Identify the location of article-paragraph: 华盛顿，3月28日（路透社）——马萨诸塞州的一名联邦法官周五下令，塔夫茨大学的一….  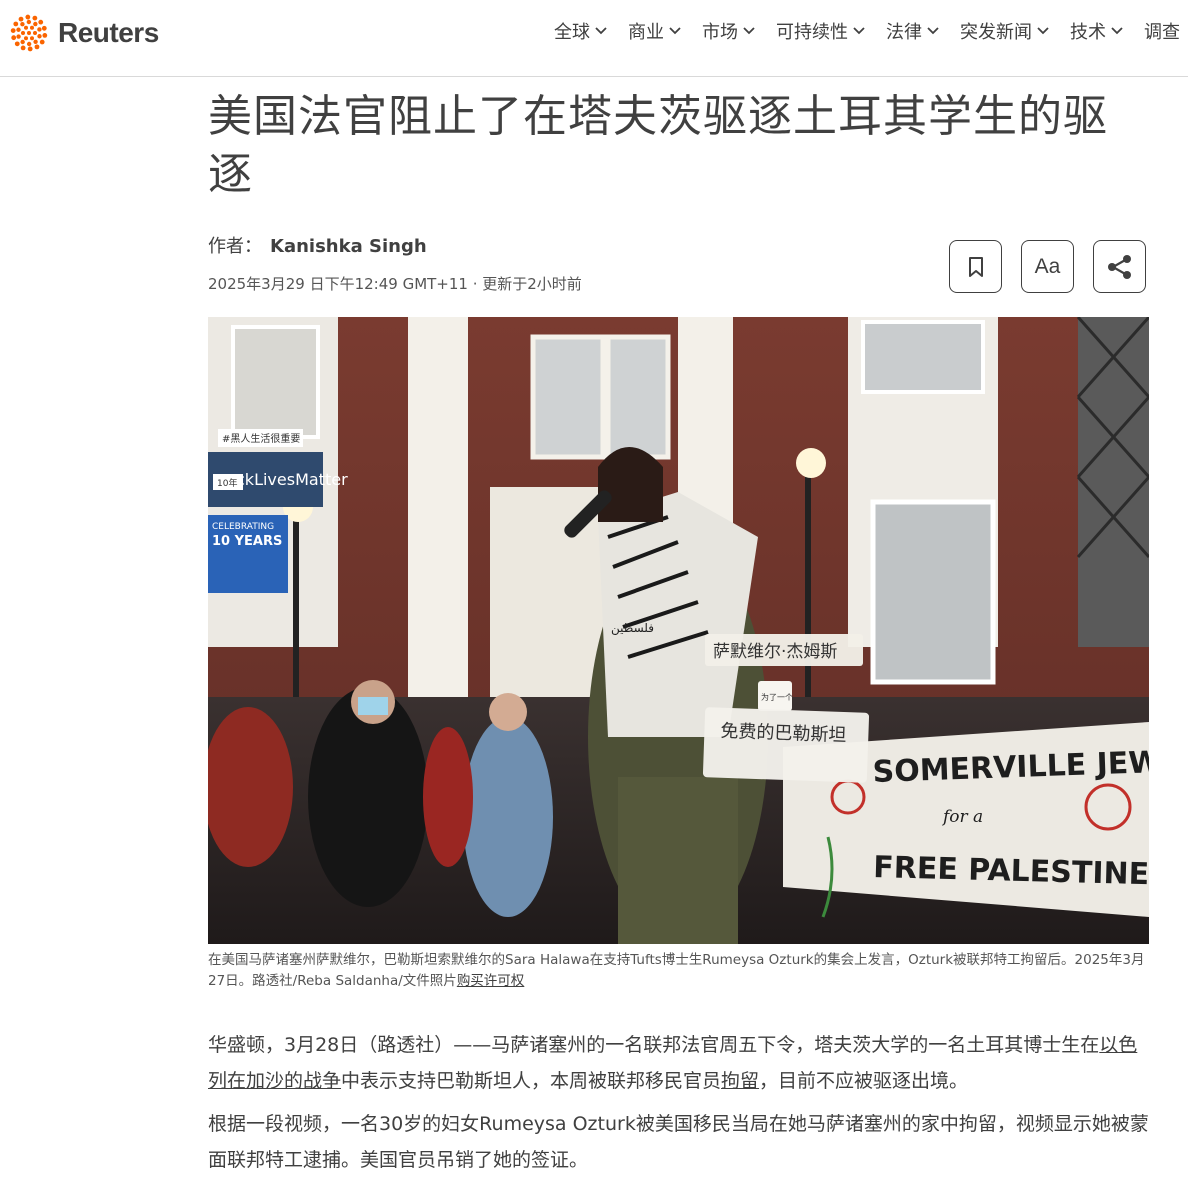
(680, 1063).